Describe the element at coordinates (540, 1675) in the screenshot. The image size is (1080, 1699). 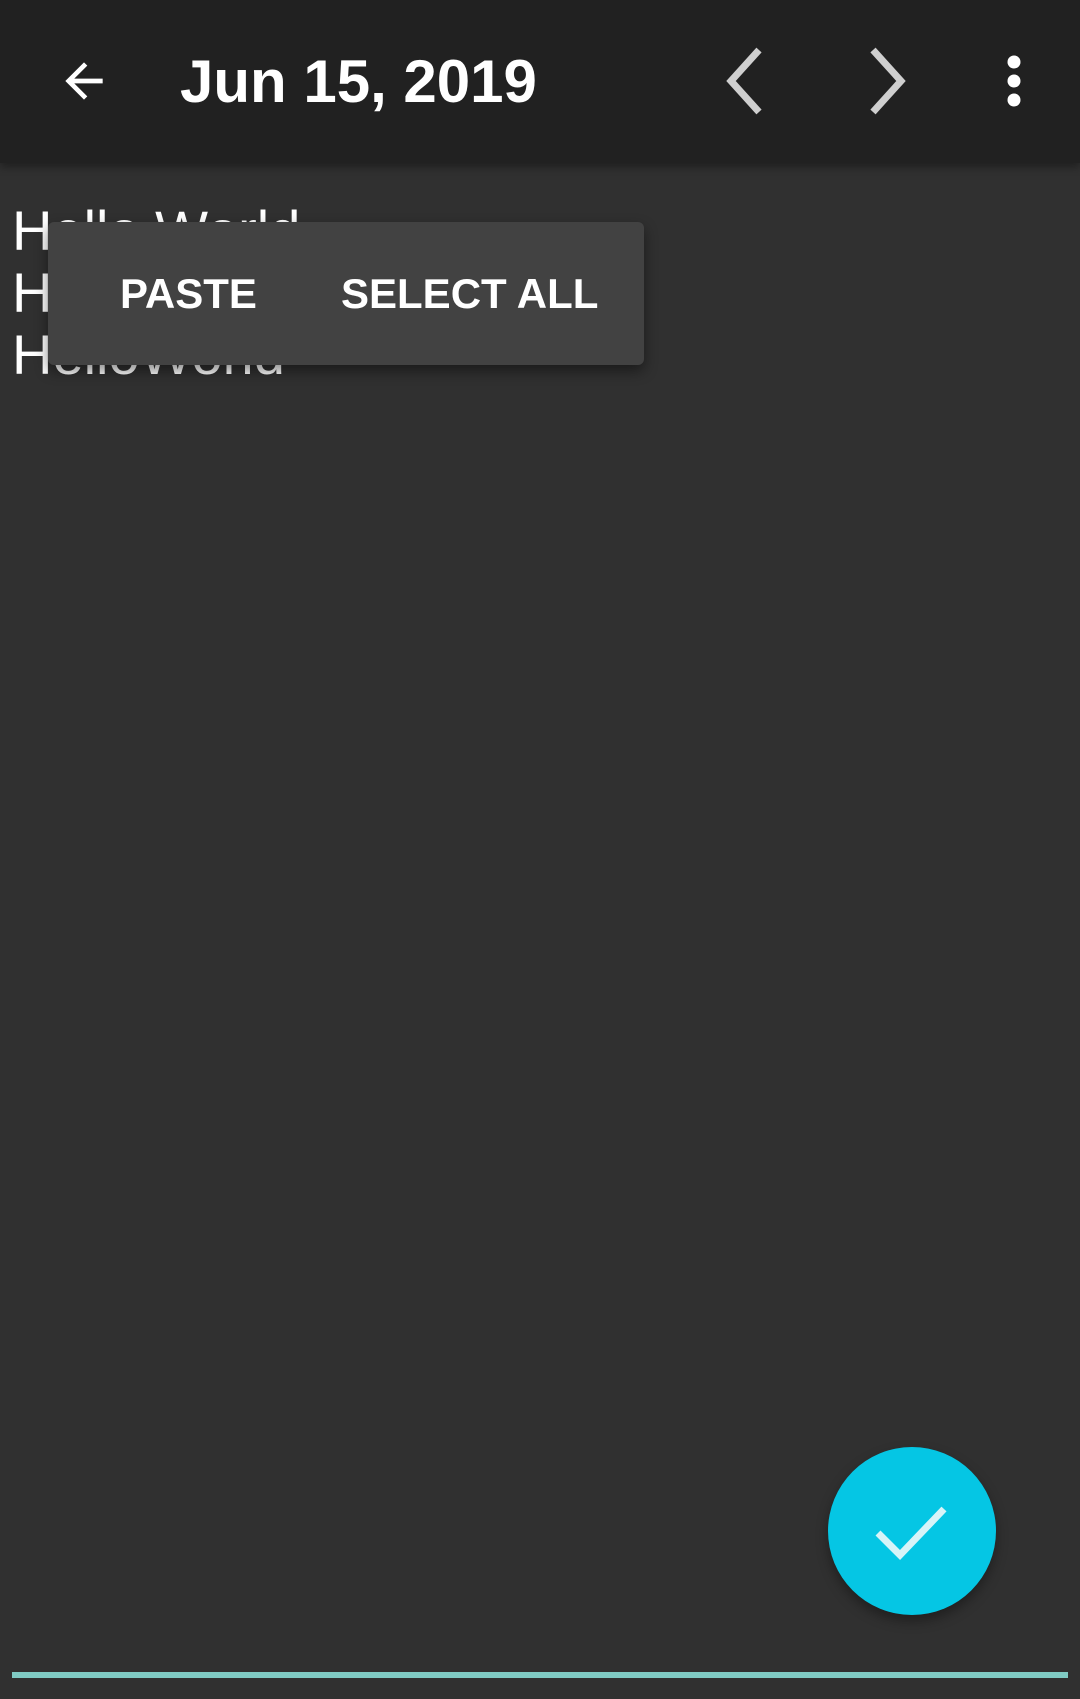
I see `text-field-underline` at that location.